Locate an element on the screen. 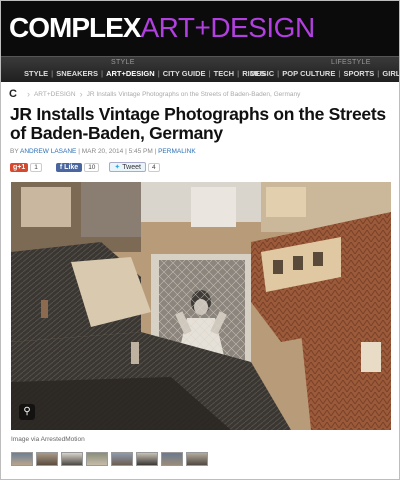 This screenshot has width=400, height=480. nav-item-city-guide: CITY GUIDE is located at coordinates (184, 73).